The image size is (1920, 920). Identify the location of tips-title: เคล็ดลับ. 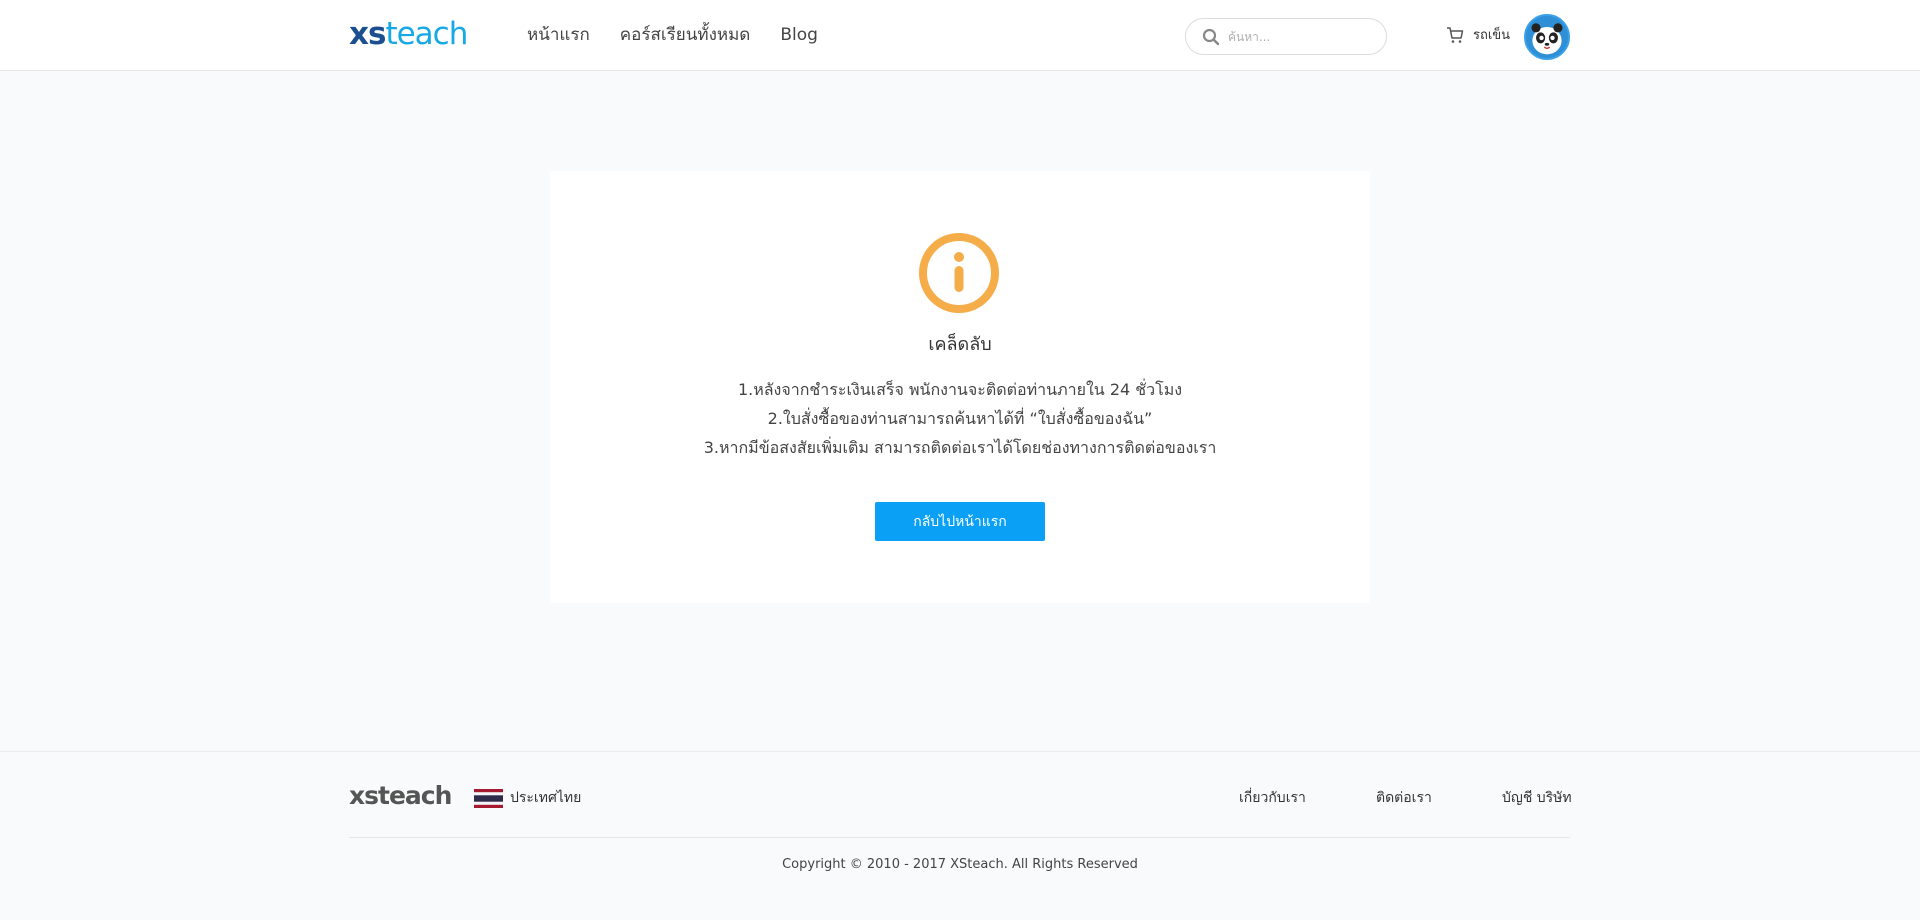
(960, 344).